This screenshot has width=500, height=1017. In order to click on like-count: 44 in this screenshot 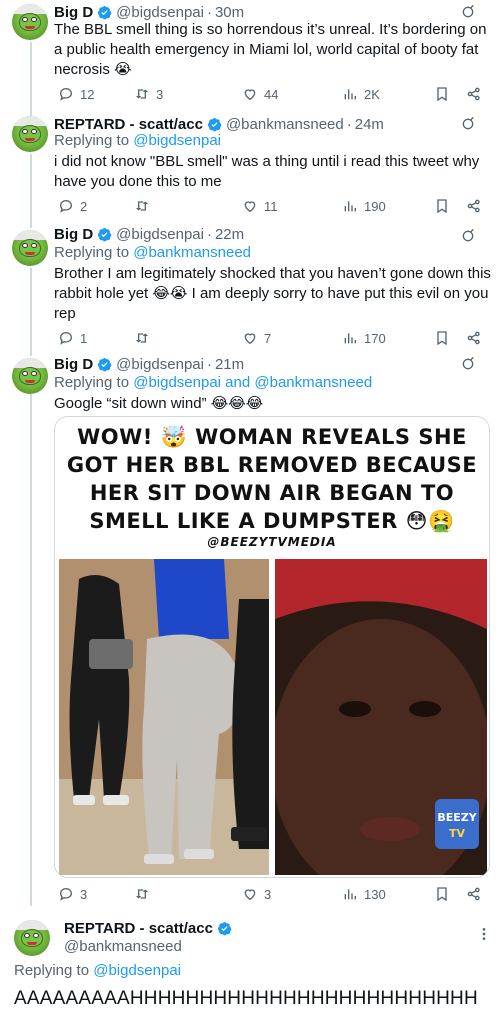, I will do `click(271, 94)`.